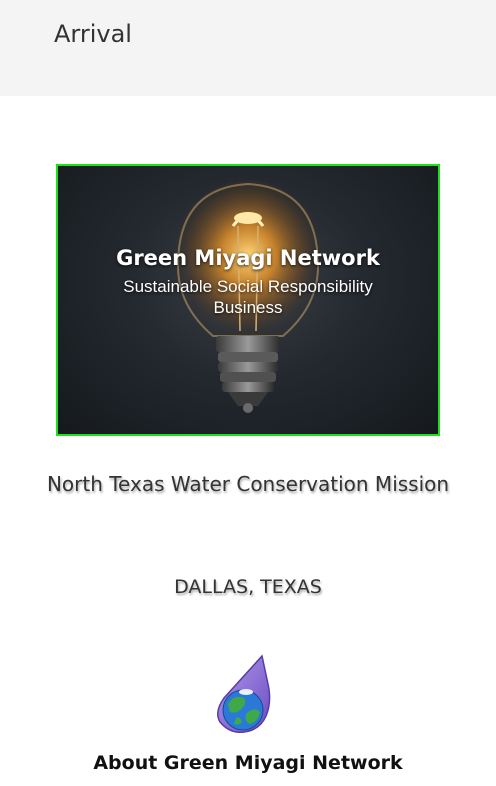 Image resolution: width=496 pixels, height=786 pixels. Describe the element at coordinates (248, 763) in the screenshot. I see `about-heading: About Green Miyagi Network` at that location.